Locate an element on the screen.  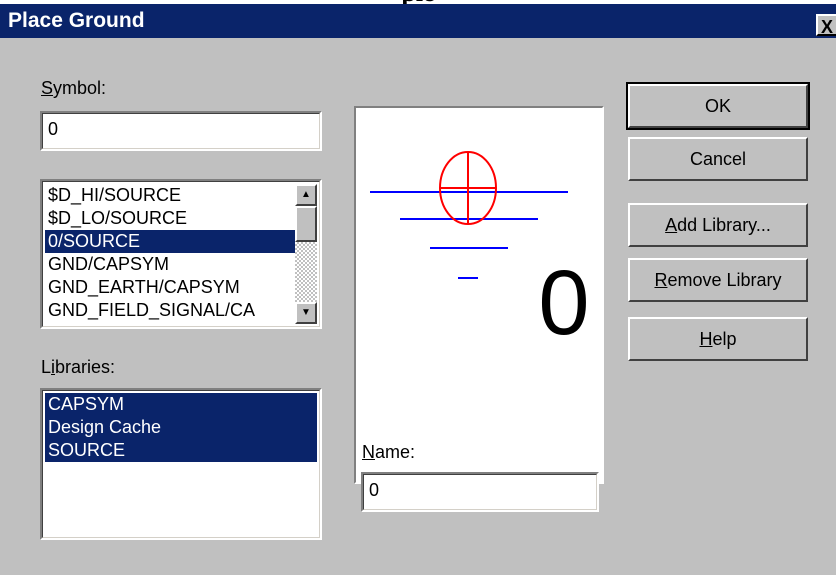
symbol-list-item: $D_LO/SOURCE is located at coordinates (170, 218).